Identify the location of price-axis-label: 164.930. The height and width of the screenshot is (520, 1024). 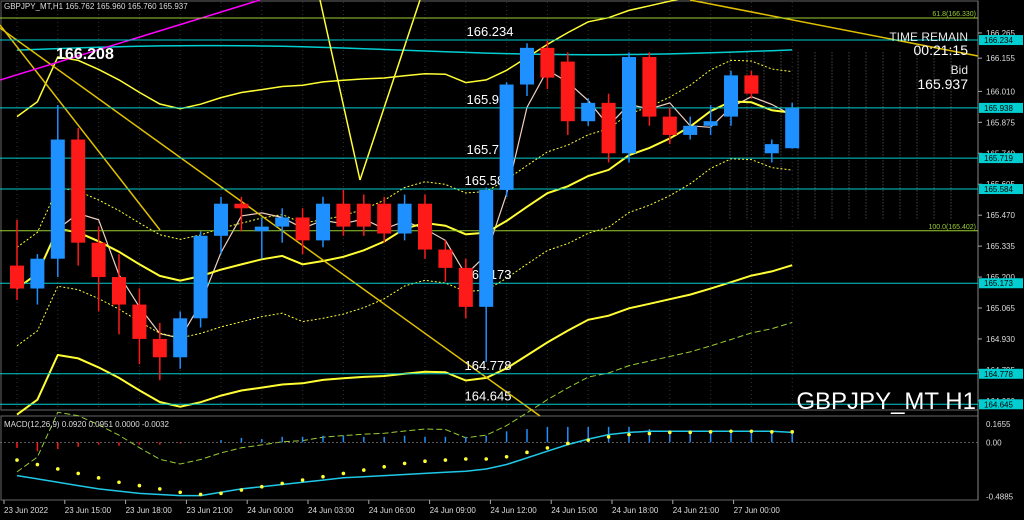
(1000, 339).